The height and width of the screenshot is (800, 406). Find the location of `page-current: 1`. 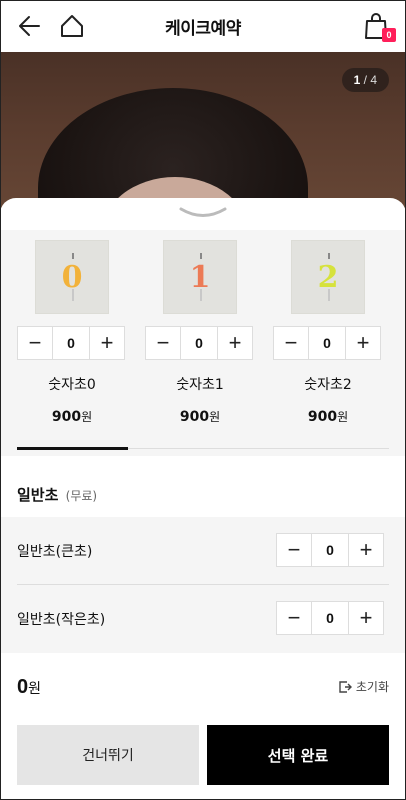

page-current: 1 is located at coordinates (357, 80).